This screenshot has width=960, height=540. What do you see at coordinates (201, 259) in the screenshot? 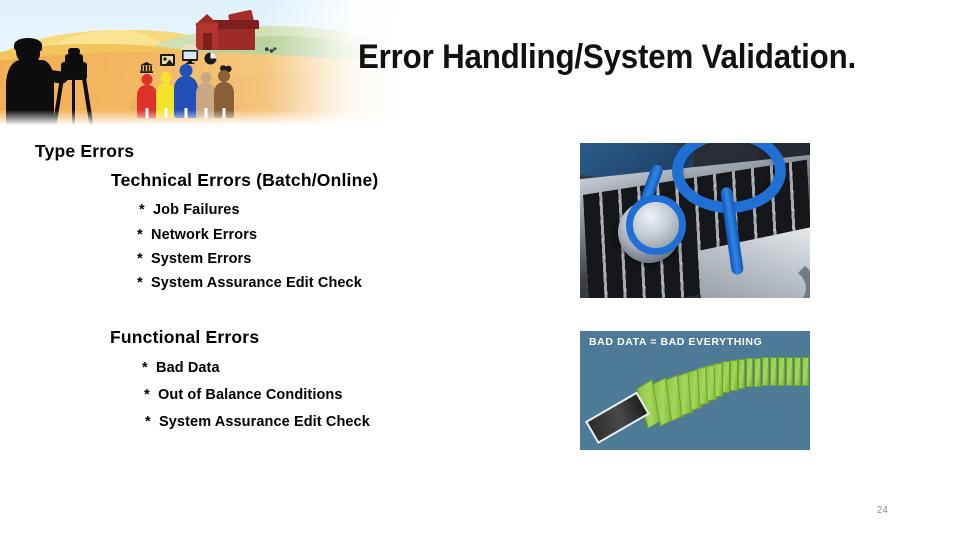
I see `list-item-label: System Errors` at bounding box center [201, 259].